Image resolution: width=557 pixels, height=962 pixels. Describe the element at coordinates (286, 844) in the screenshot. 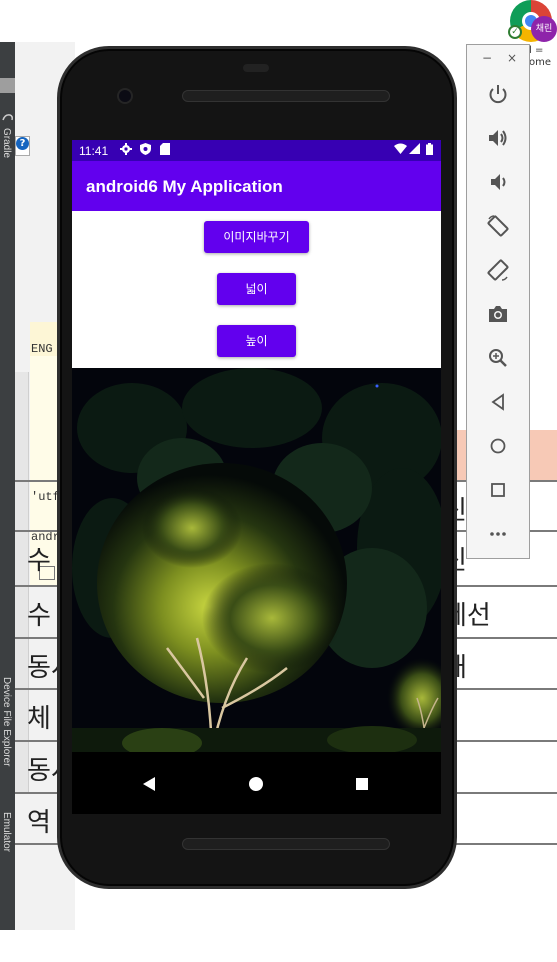

I see `phone-speaker-bottom` at that location.